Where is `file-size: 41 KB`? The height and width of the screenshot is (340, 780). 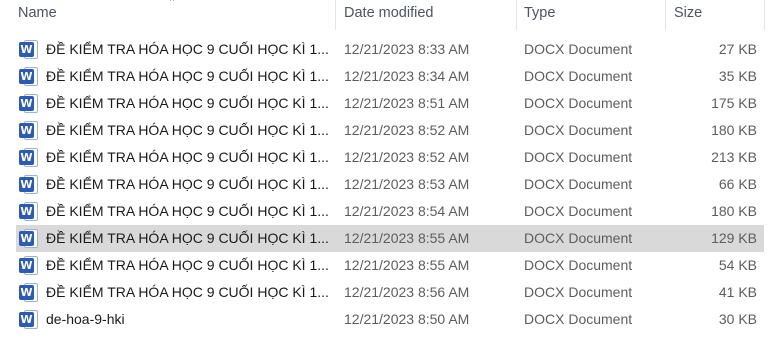
file-size: 41 KB is located at coordinates (737, 292).